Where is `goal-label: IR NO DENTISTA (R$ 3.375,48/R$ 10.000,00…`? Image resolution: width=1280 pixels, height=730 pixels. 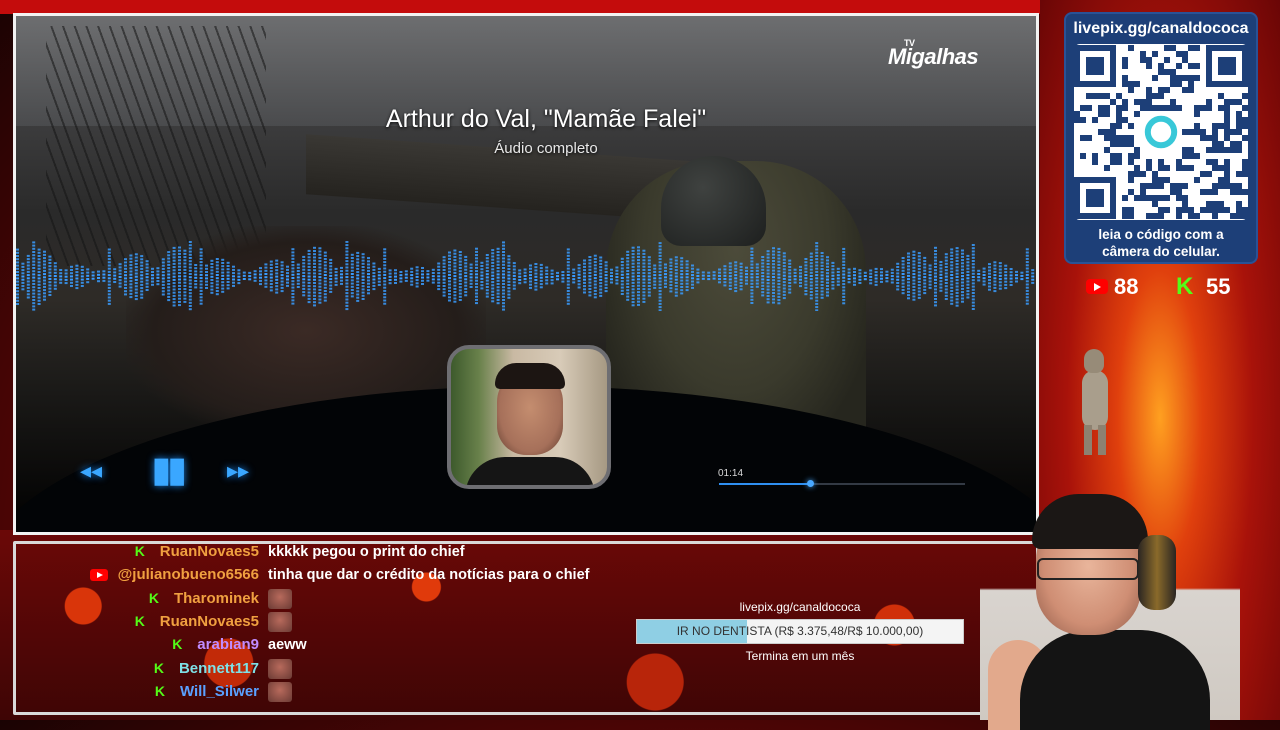
goal-label: IR NO DENTISTA (R$ 3.375,48/R$ 10.000,00… is located at coordinates (800, 631).